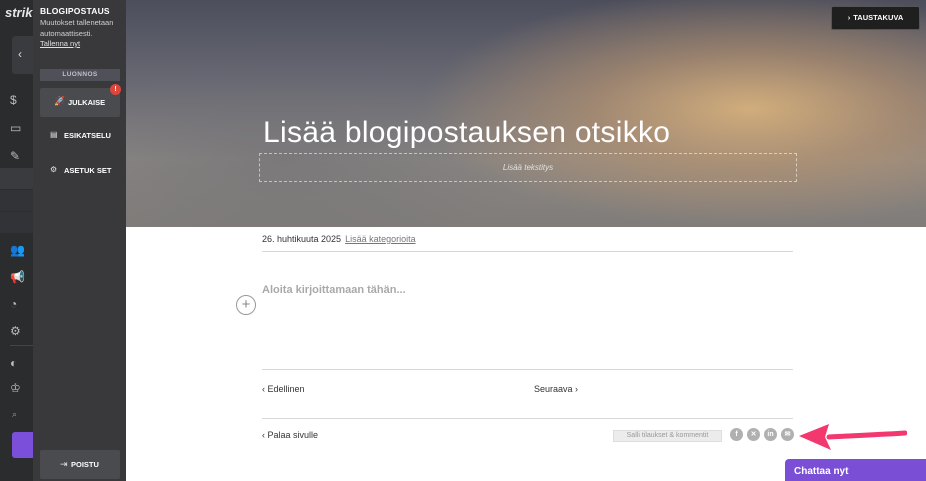  I want to click on status-badge: LUONNOS, so click(80, 75).